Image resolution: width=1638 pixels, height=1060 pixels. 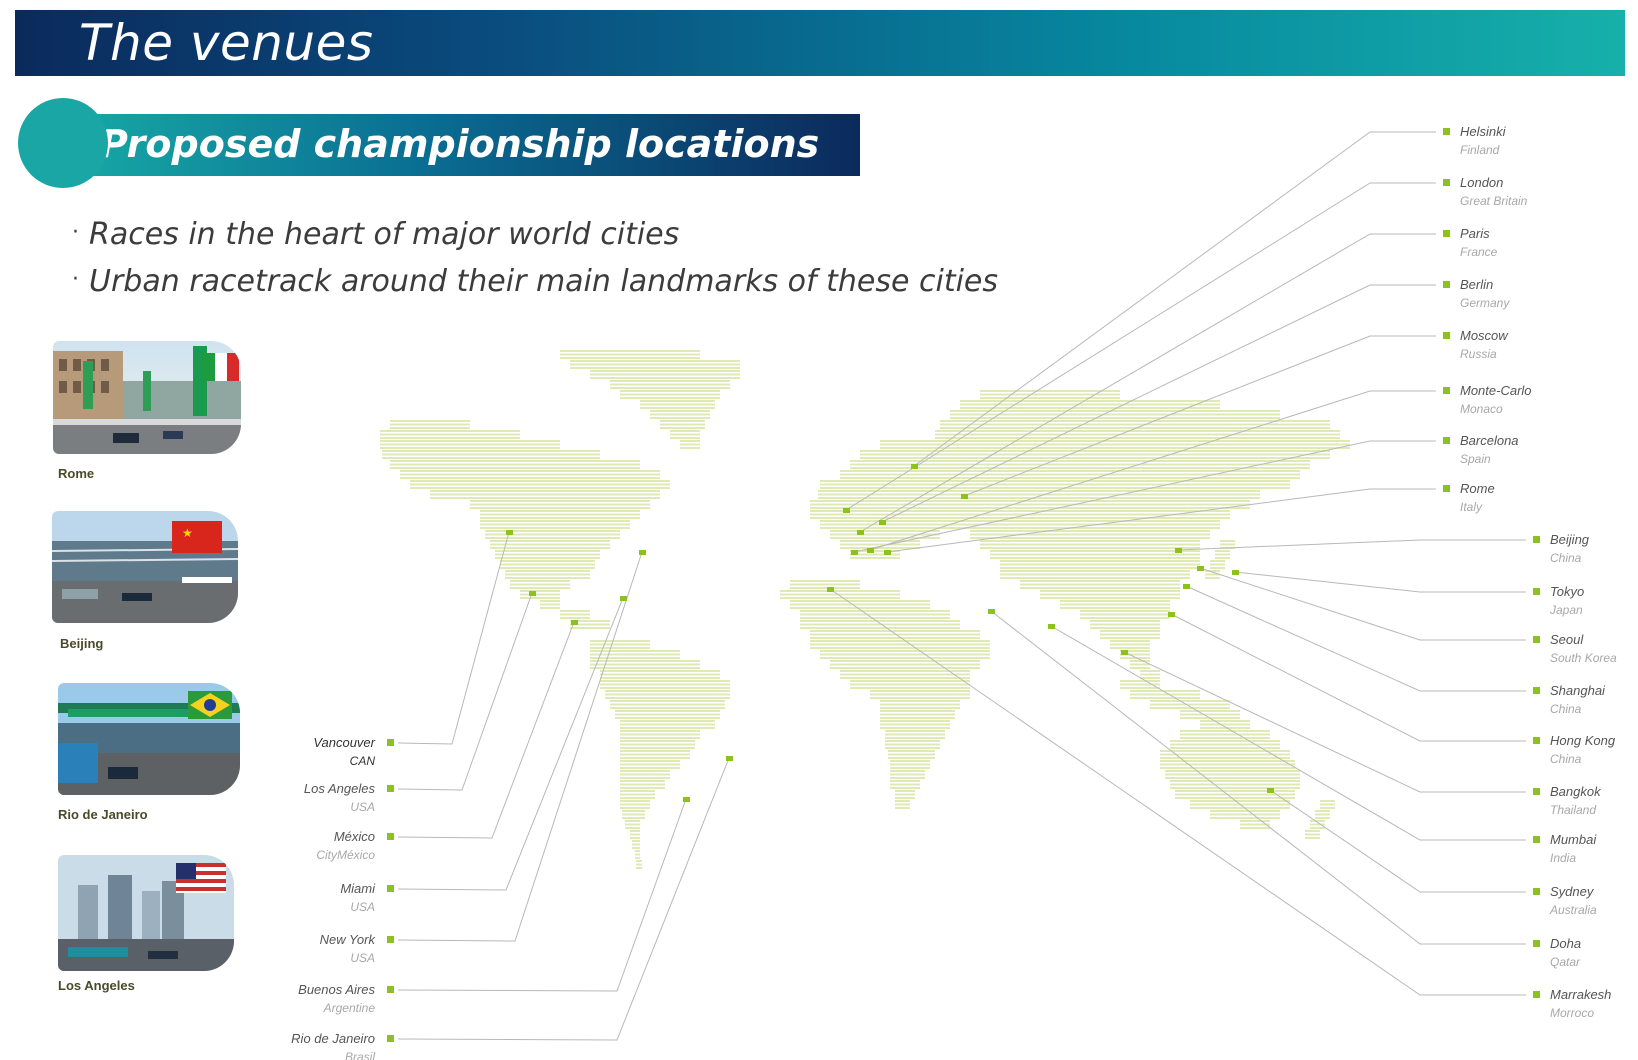 I want to click on city-name: Beijing, so click(x=1570, y=539).